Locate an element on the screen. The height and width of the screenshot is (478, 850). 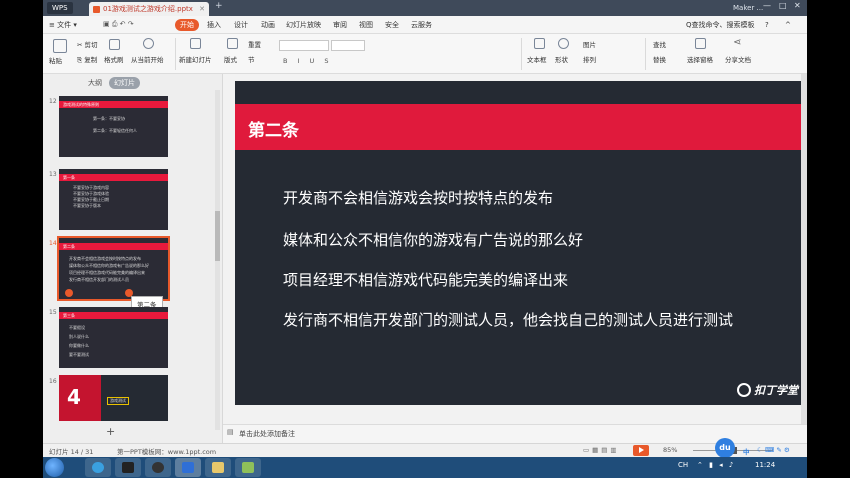
menu-tab-slideshow: 幻灯片放映 is located at coordinates (303, 25).